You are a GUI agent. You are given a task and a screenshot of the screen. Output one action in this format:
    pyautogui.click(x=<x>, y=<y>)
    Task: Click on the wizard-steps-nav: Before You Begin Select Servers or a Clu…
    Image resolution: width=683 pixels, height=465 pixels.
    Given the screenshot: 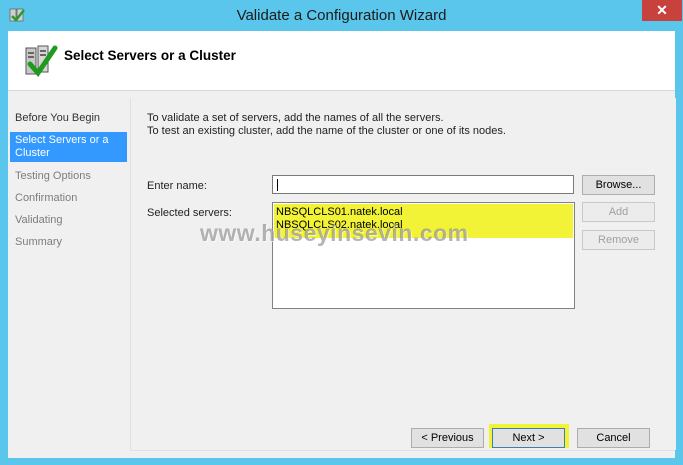 What is the action you would take?
    pyautogui.click(x=69, y=274)
    